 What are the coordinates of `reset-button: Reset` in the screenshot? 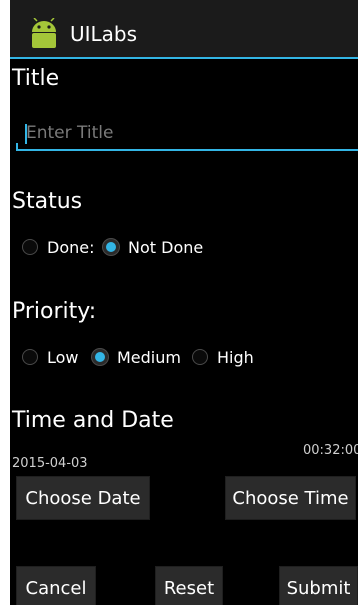 It's located at (189, 585).